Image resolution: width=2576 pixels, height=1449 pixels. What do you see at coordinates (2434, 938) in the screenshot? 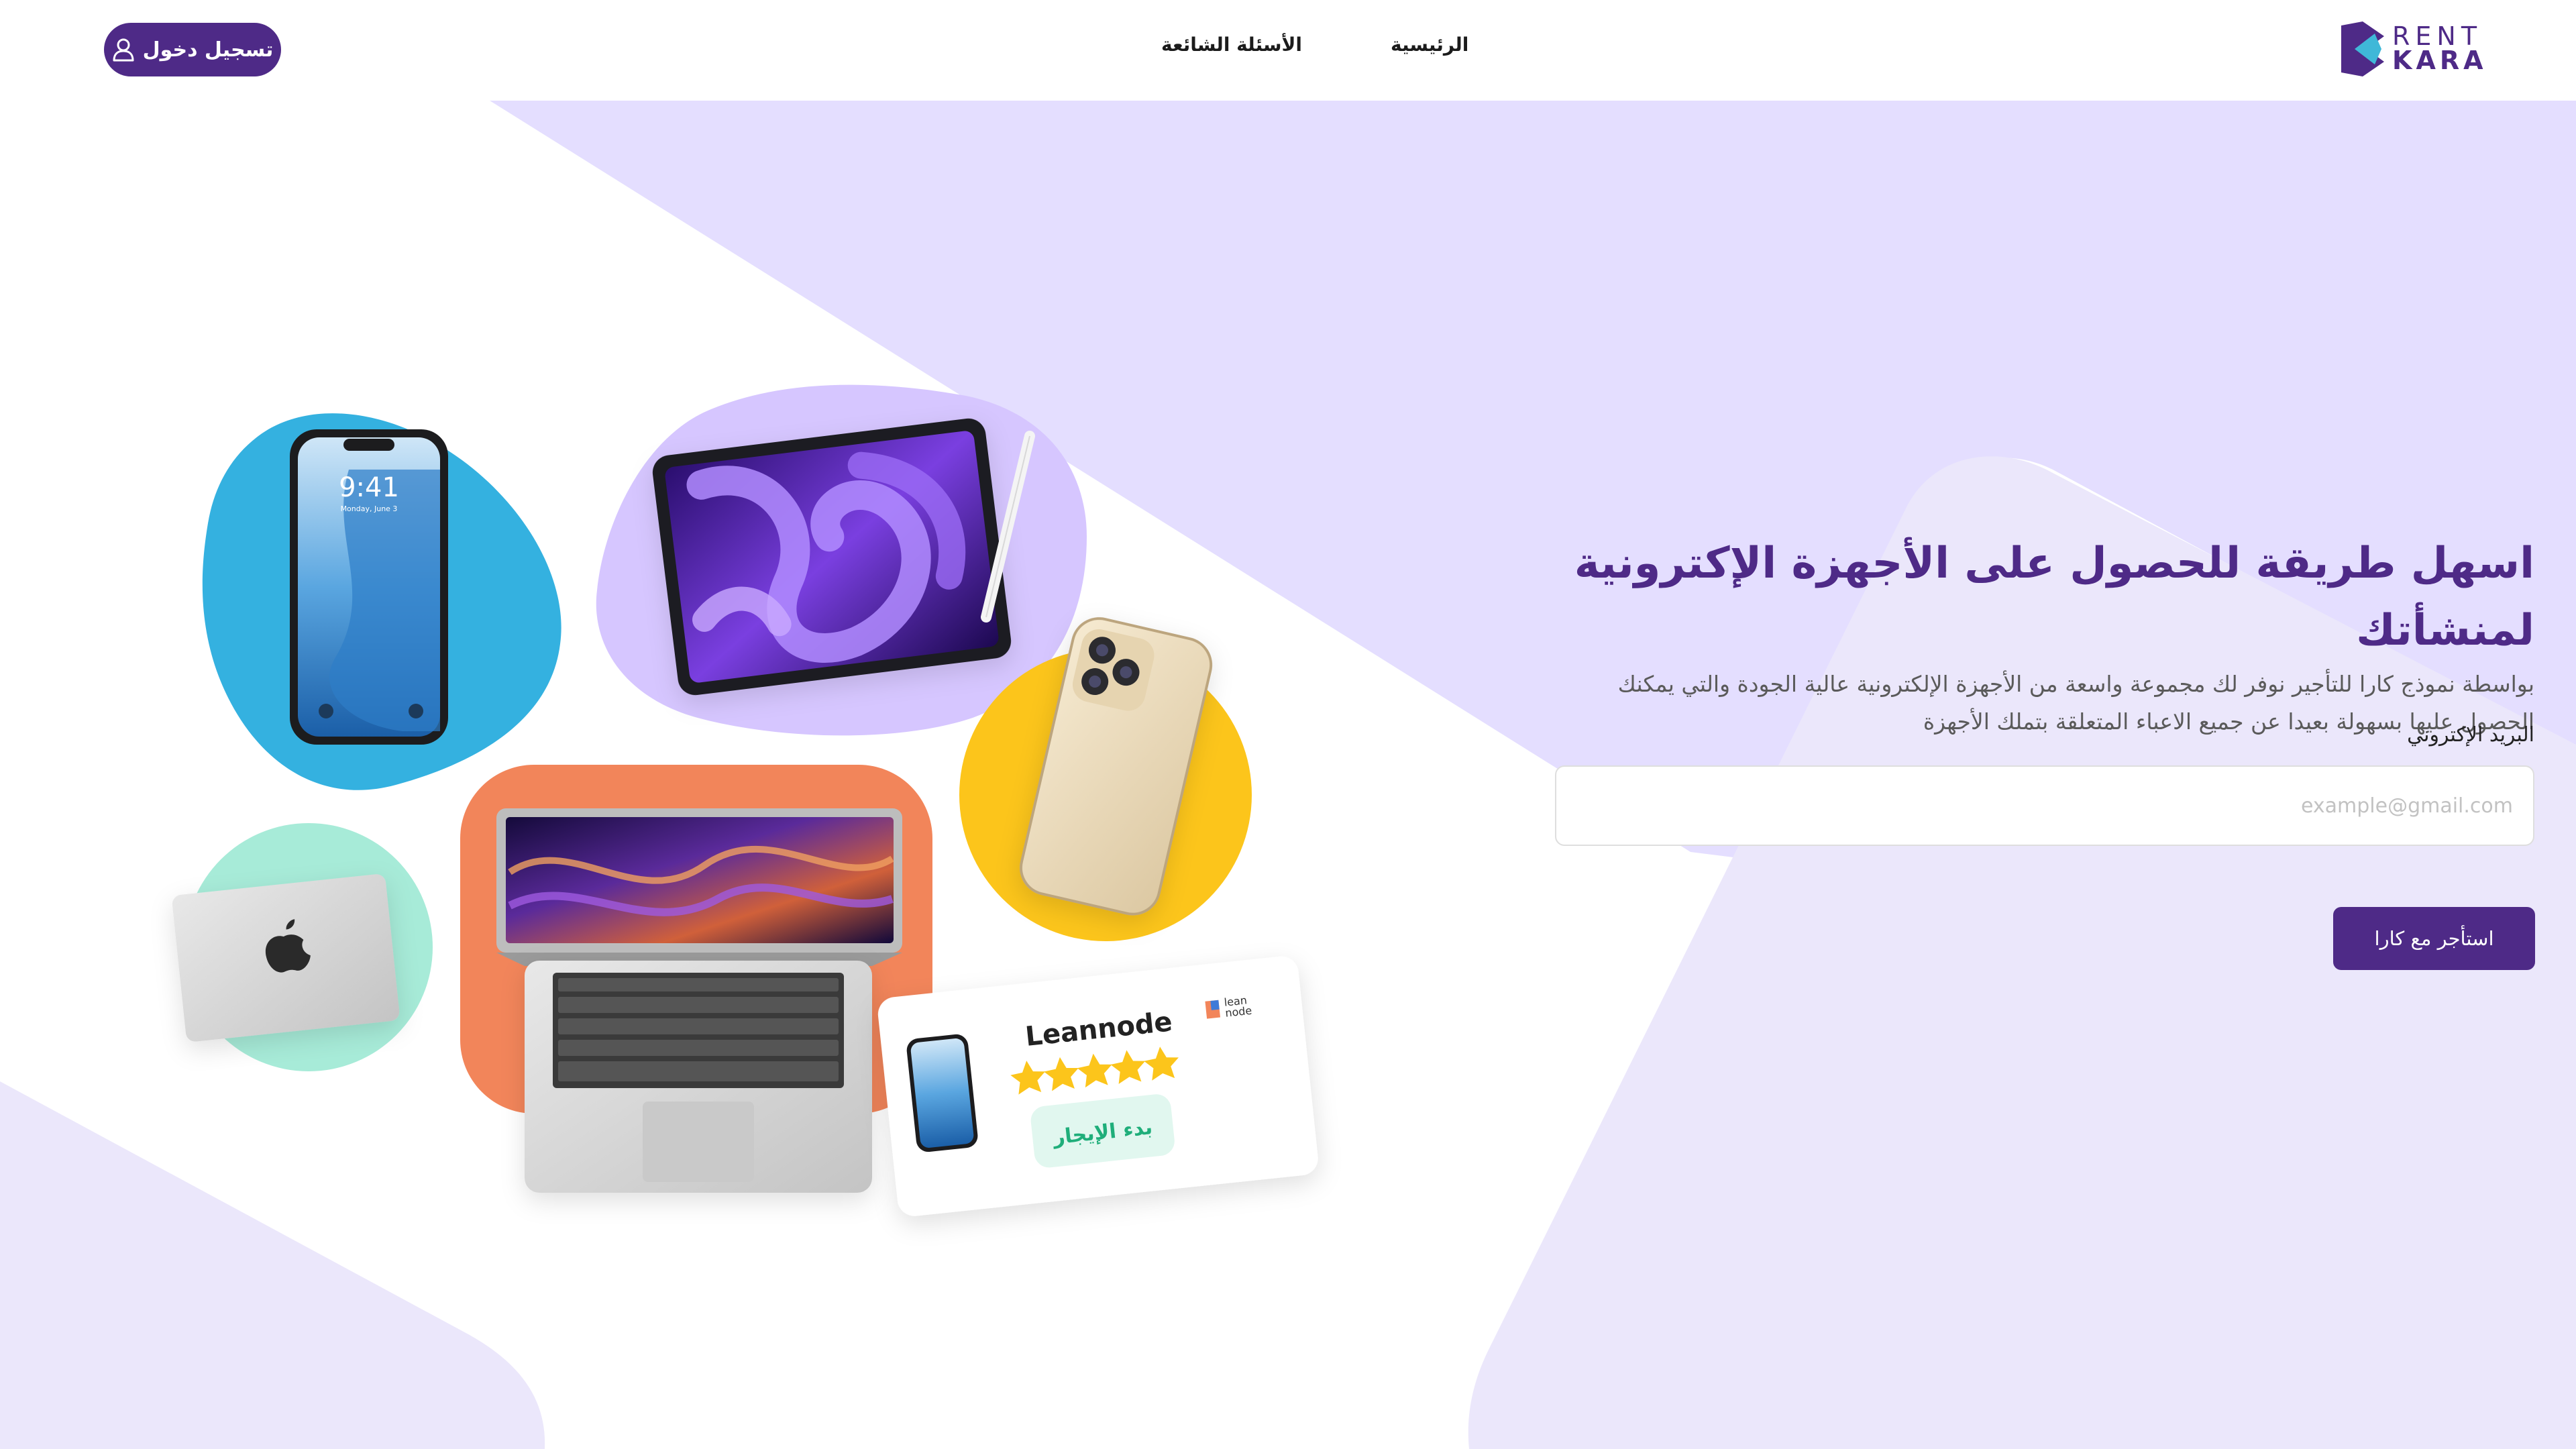
I see `rent-with-kara-button: استأجر مع كارا` at bounding box center [2434, 938].